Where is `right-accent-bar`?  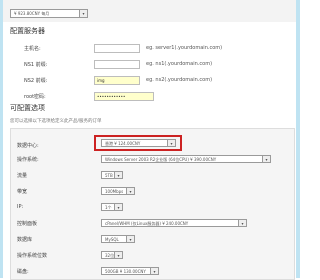 right-accent-bar is located at coordinates (298, 139).